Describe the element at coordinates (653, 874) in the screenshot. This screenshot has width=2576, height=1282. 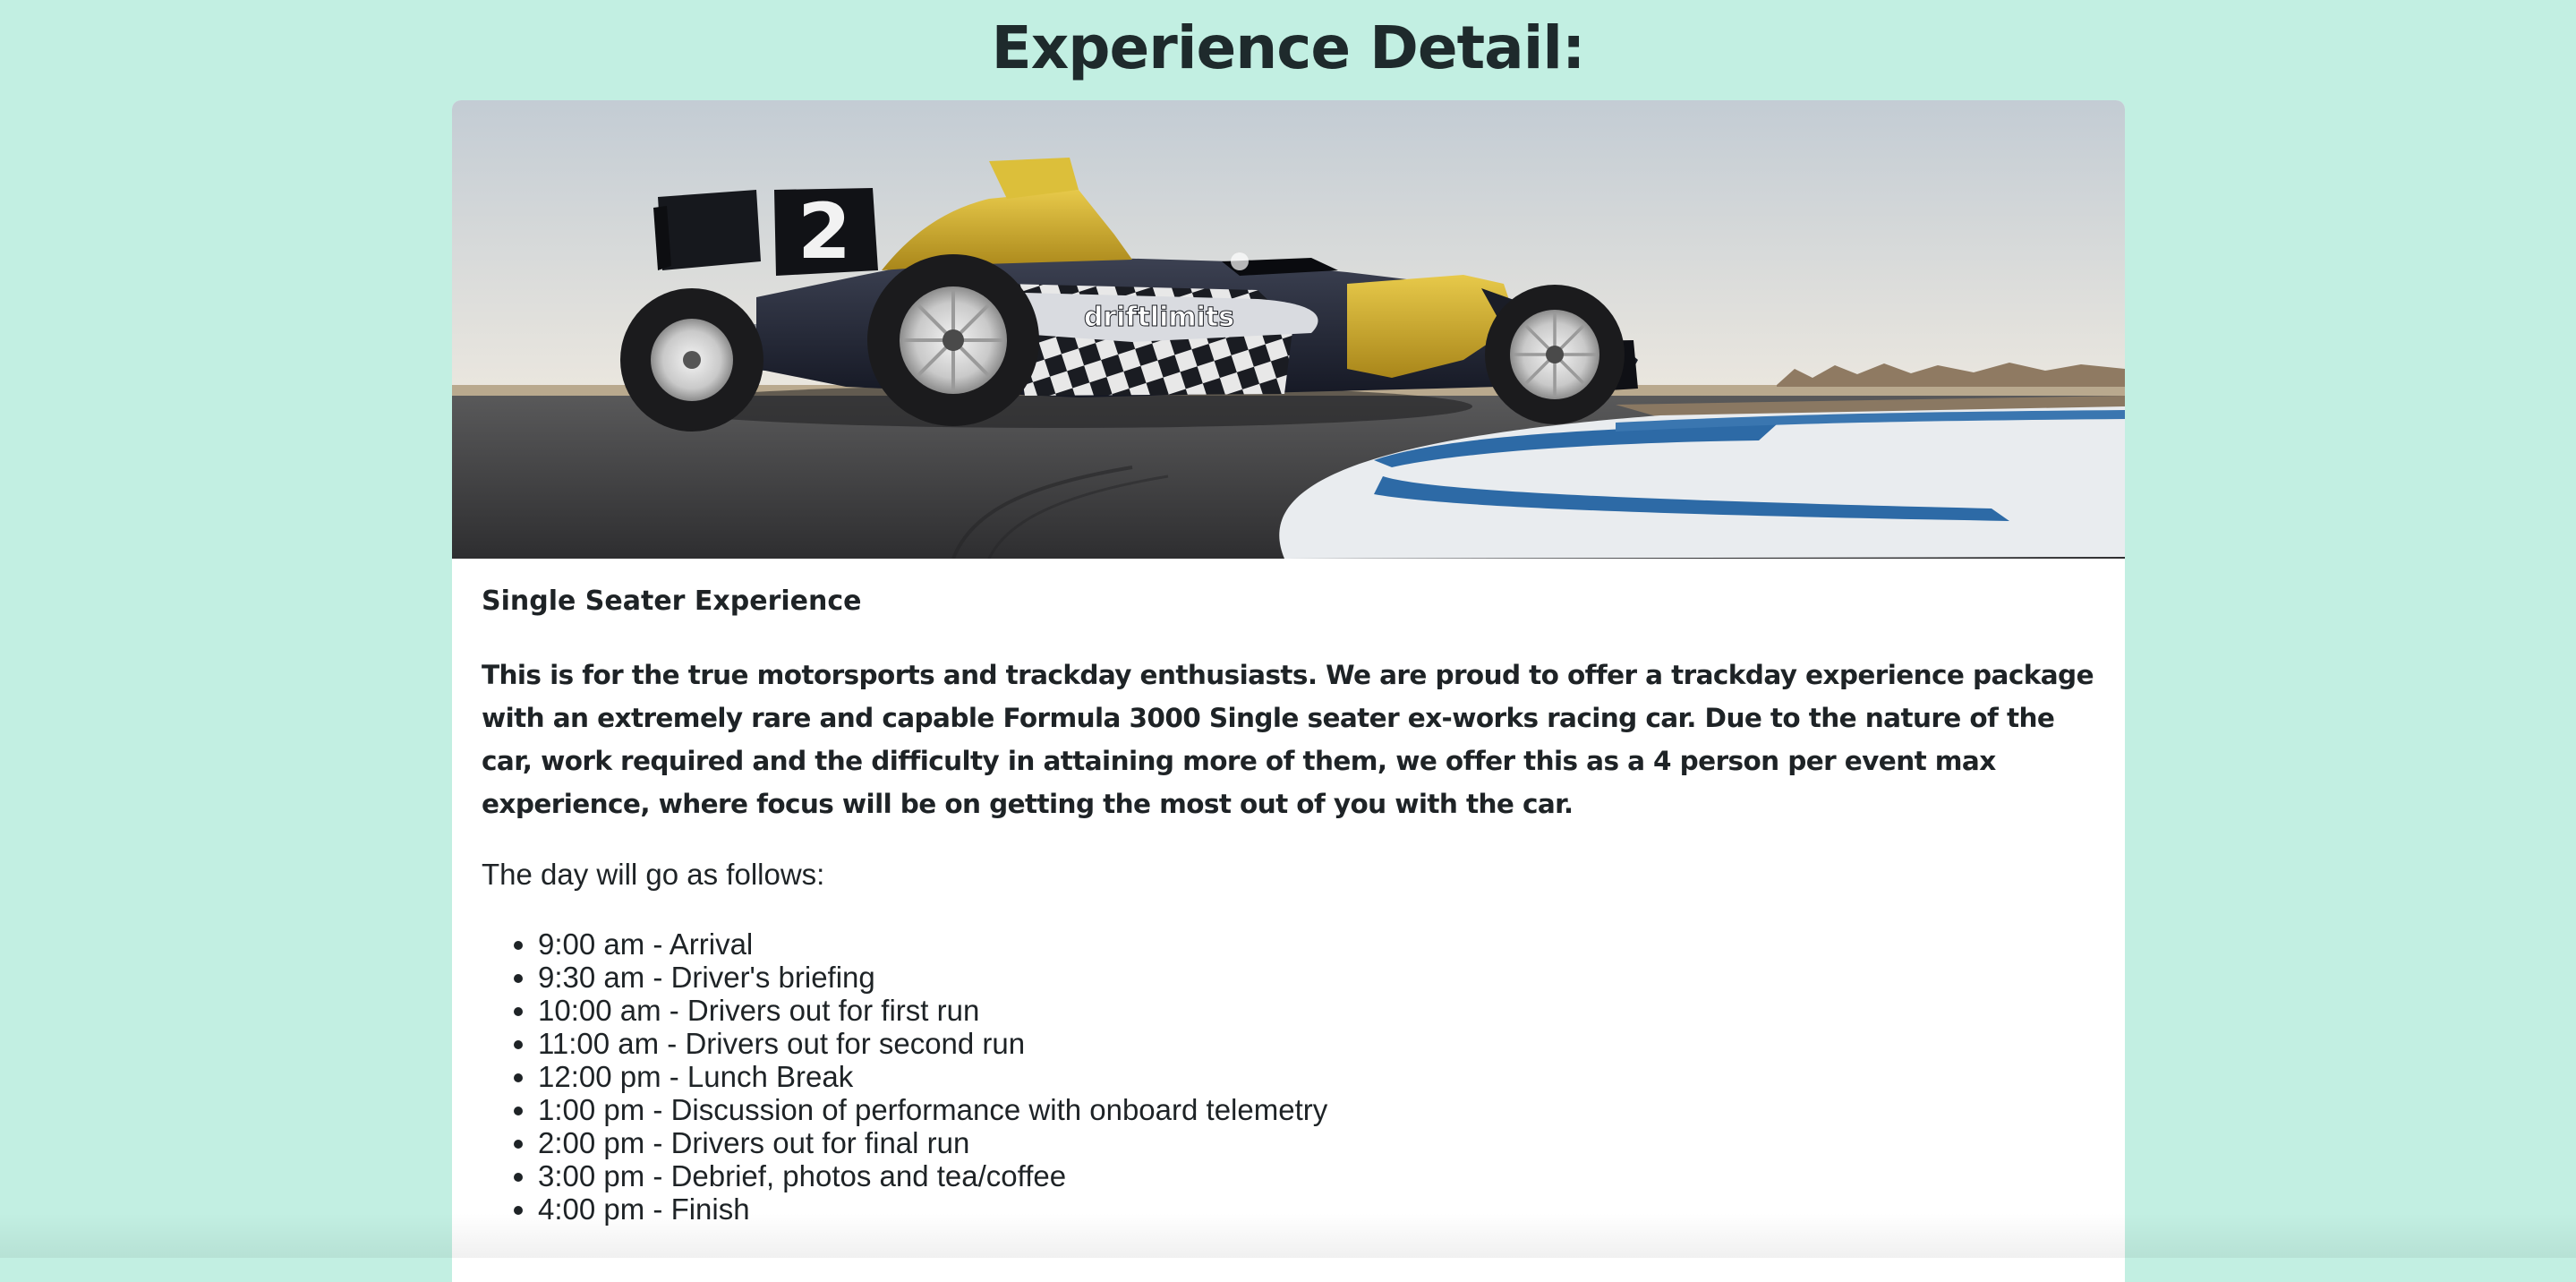
I see `schedule-intro: The day will go as follows:` at that location.